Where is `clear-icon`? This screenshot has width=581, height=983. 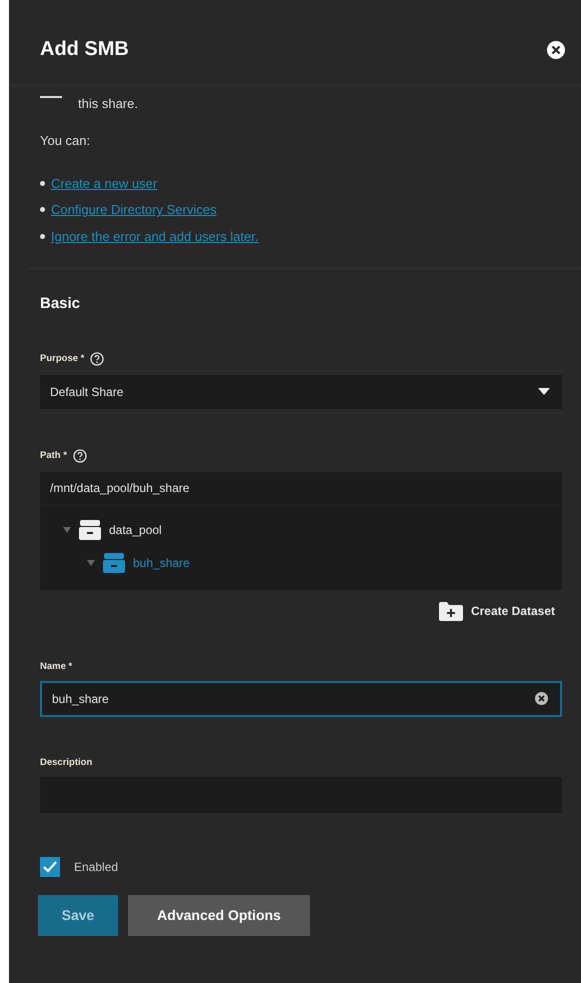
clear-icon is located at coordinates (541, 698).